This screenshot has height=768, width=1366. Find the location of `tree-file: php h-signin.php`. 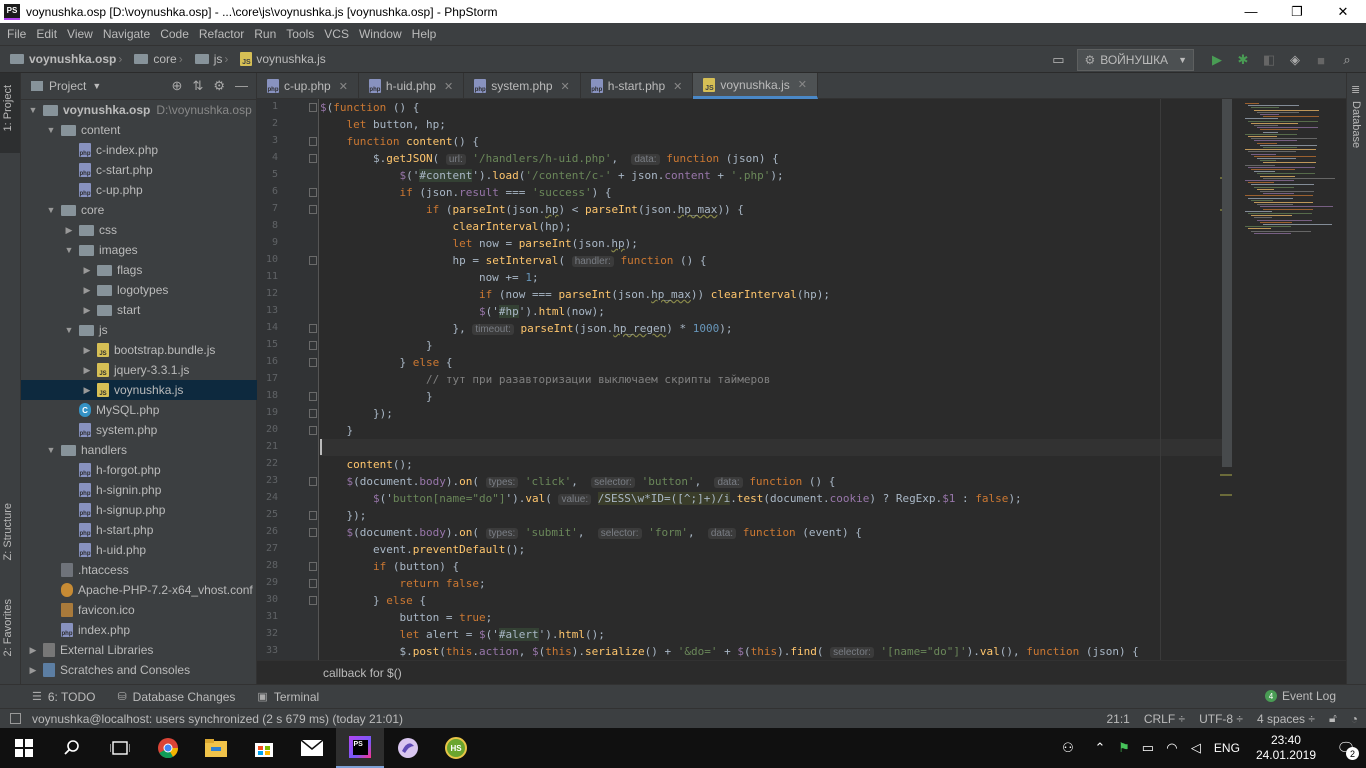

tree-file: php h-signin.php is located at coordinates (139, 490).